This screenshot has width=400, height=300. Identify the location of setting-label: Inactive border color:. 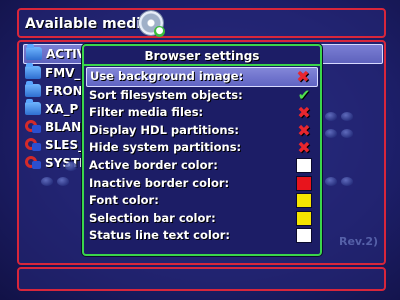
(159, 182).